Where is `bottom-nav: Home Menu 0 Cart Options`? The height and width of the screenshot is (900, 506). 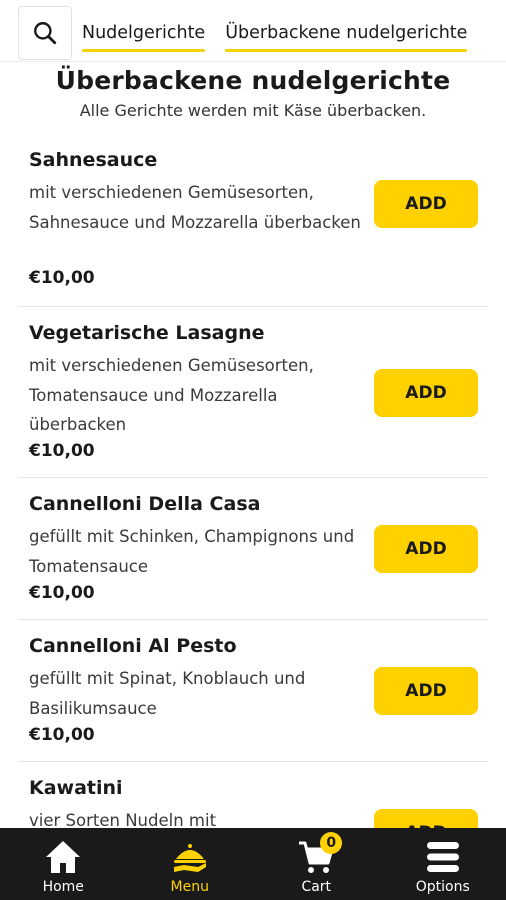 bottom-nav: Home Menu 0 Cart Options is located at coordinates (253, 864).